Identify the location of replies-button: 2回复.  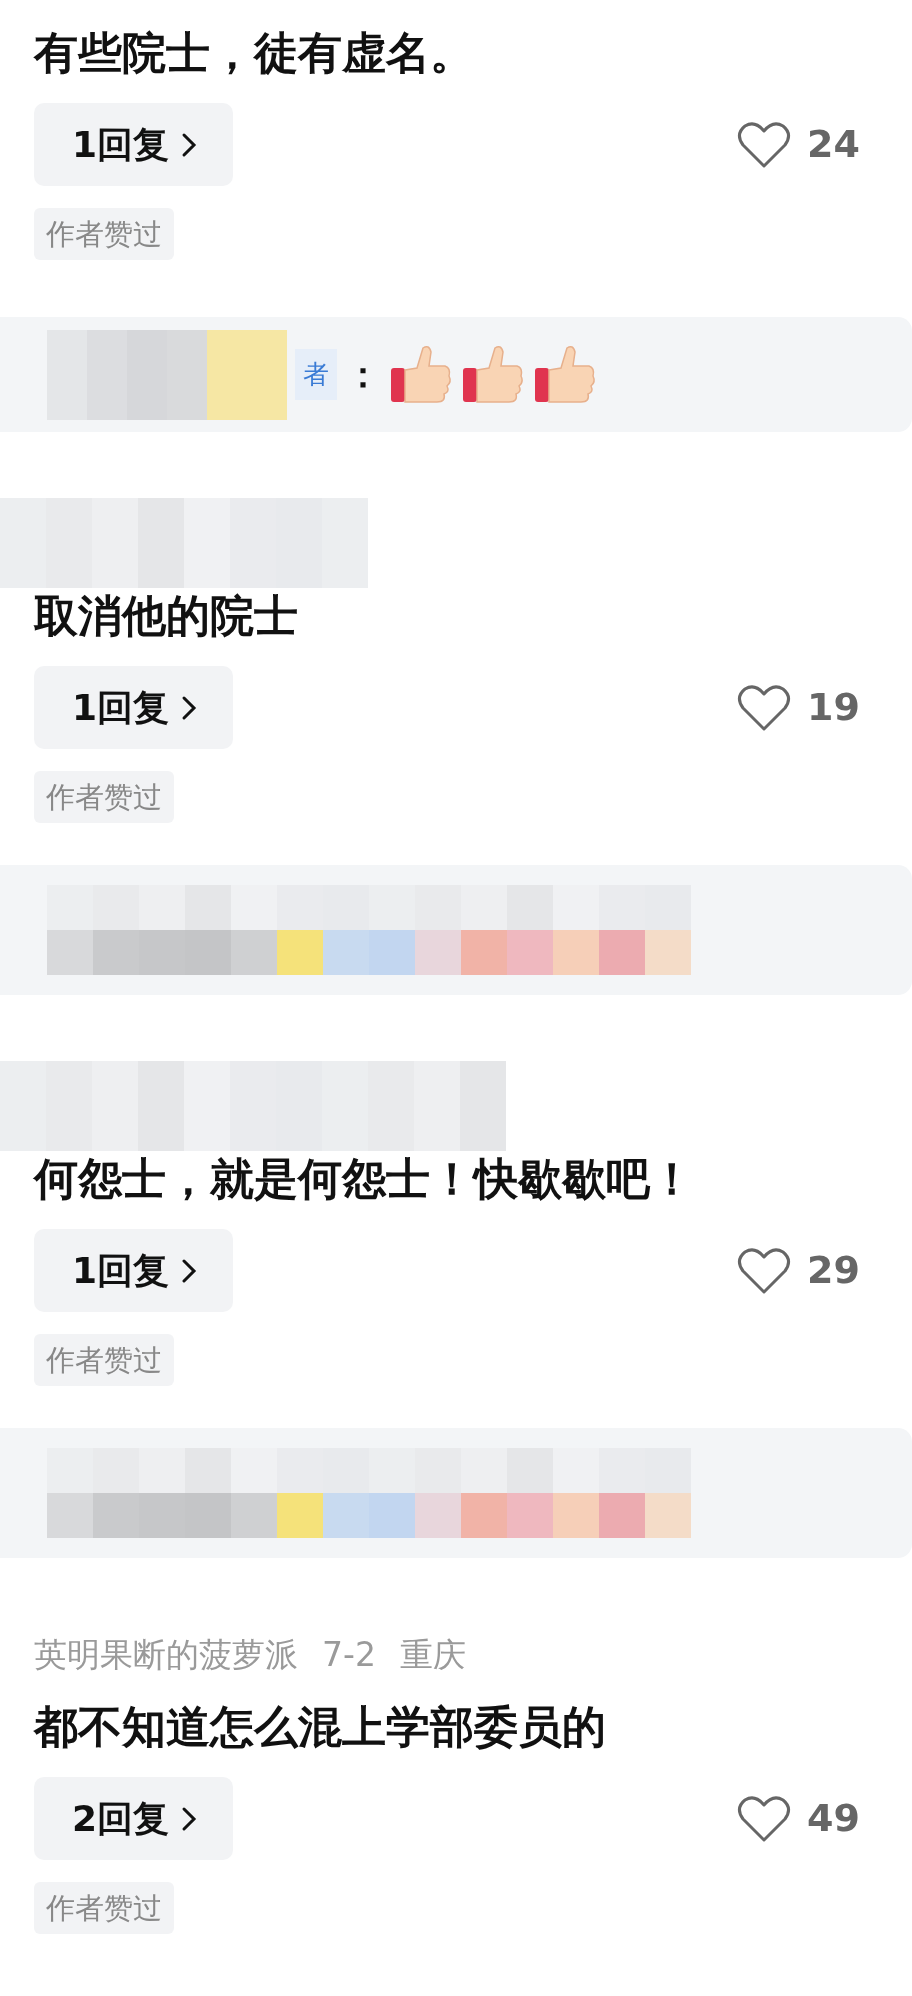
(134, 1818).